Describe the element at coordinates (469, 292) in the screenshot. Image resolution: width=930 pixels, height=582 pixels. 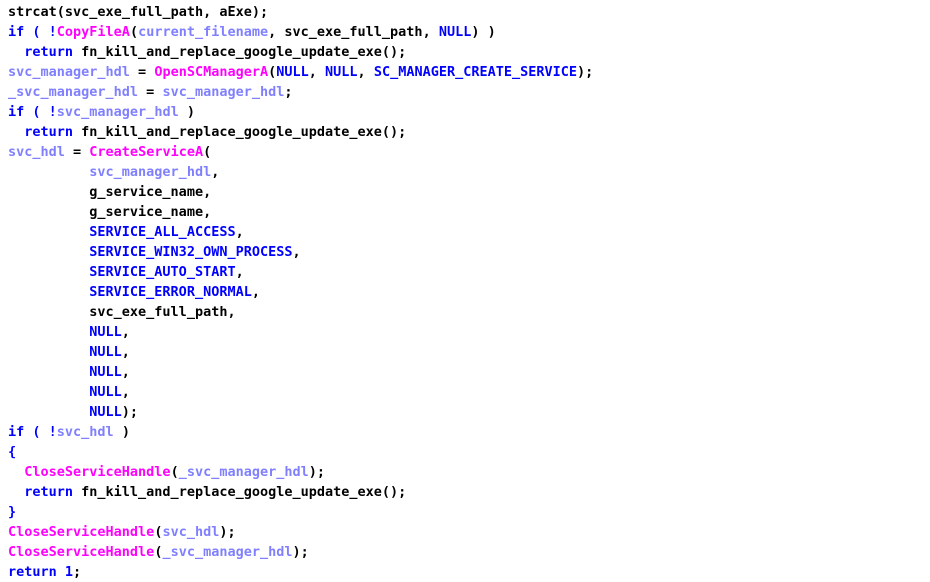
I see `code-line: SERVICE_ERROR_NORMAL,` at that location.